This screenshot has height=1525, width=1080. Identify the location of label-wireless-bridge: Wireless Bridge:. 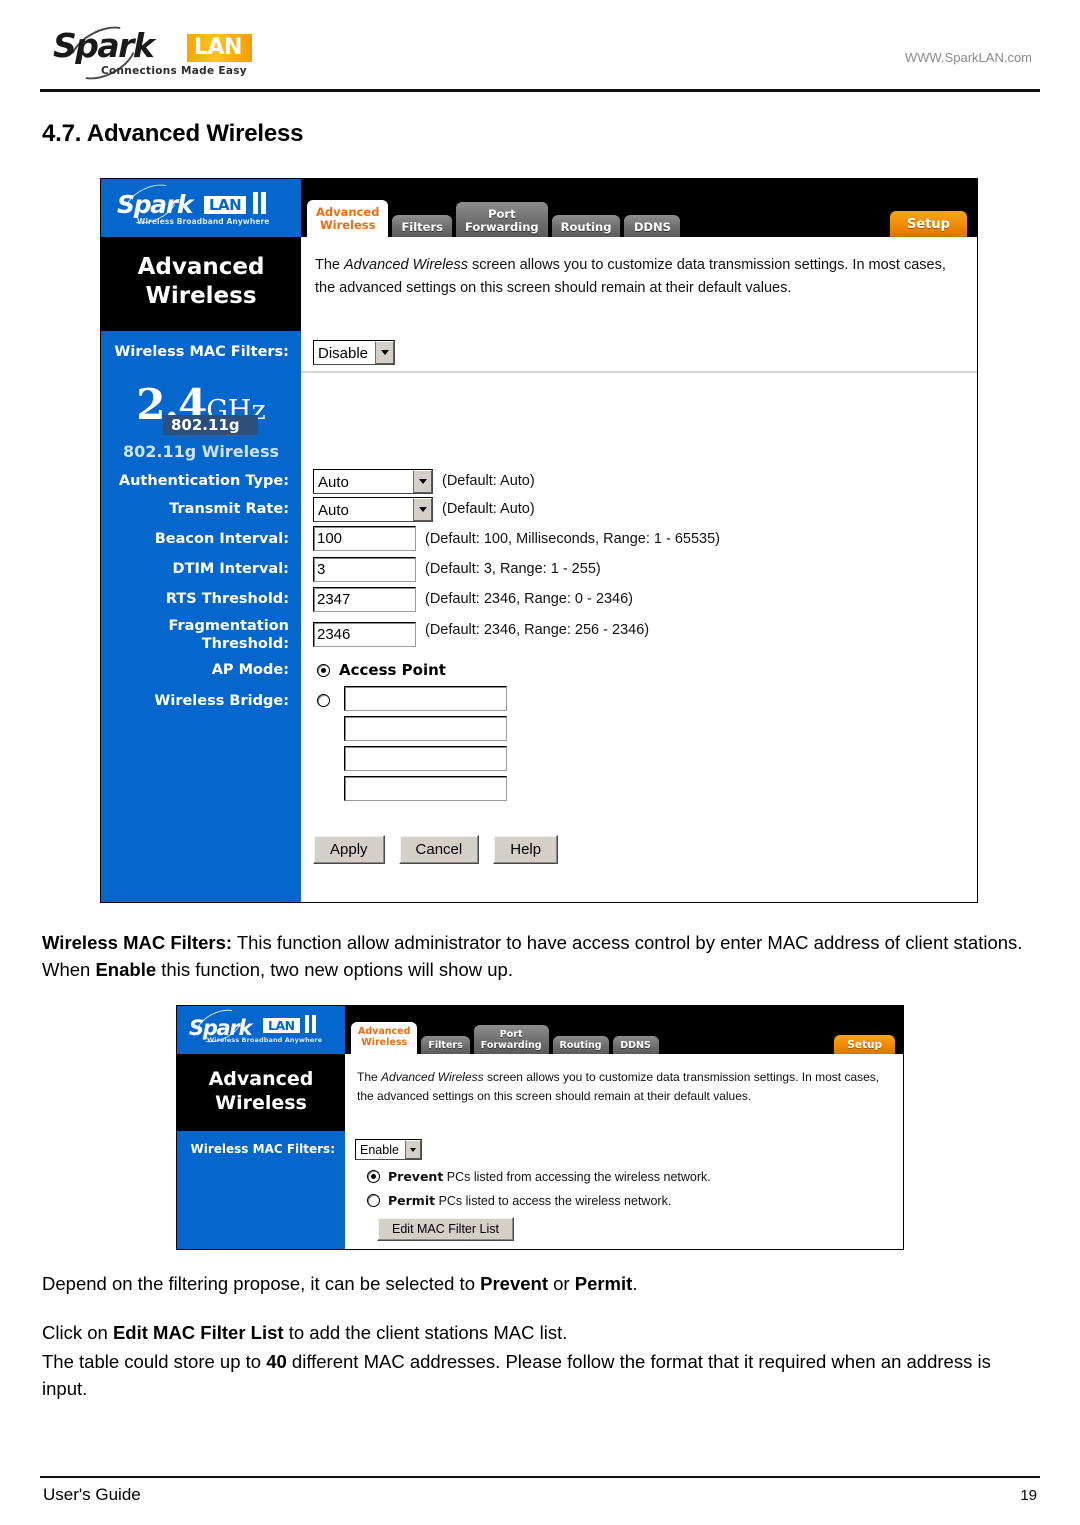
(221, 701).